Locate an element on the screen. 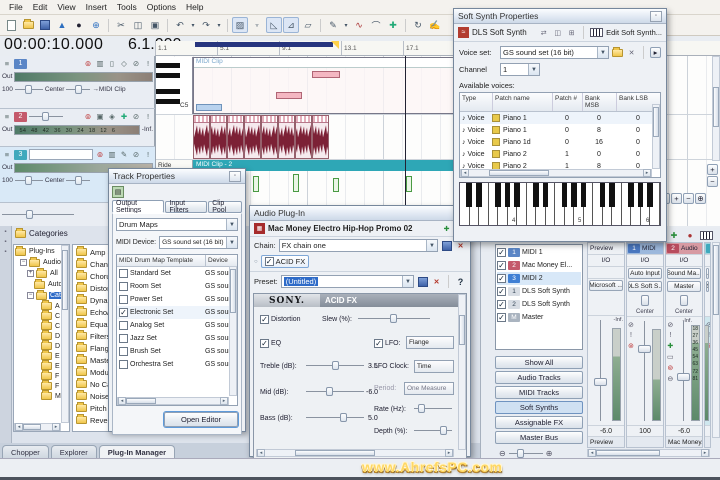 The image size is (720, 480). mixer-list-item: 1DLS Soft Synth is located at coordinates (539, 291).